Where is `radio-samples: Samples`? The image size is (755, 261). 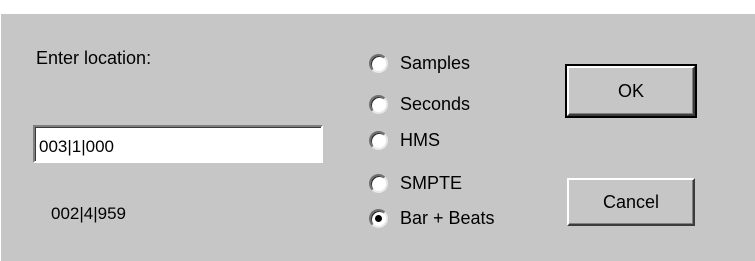
radio-samples: Samples is located at coordinates (419, 63).